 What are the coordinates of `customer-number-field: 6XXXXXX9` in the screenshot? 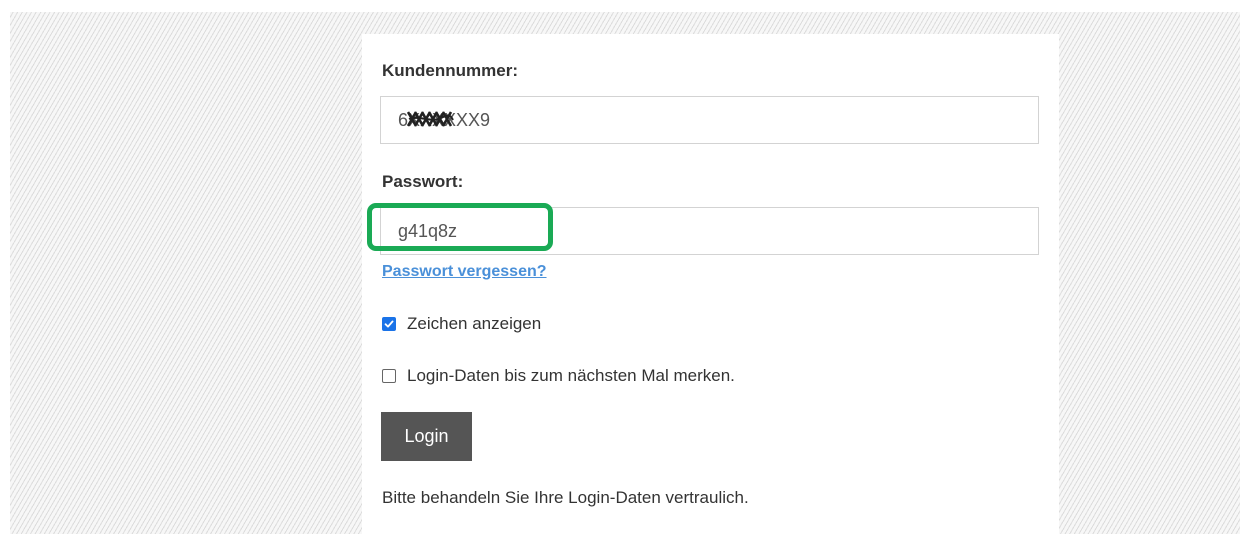 It's located at (709, 120).